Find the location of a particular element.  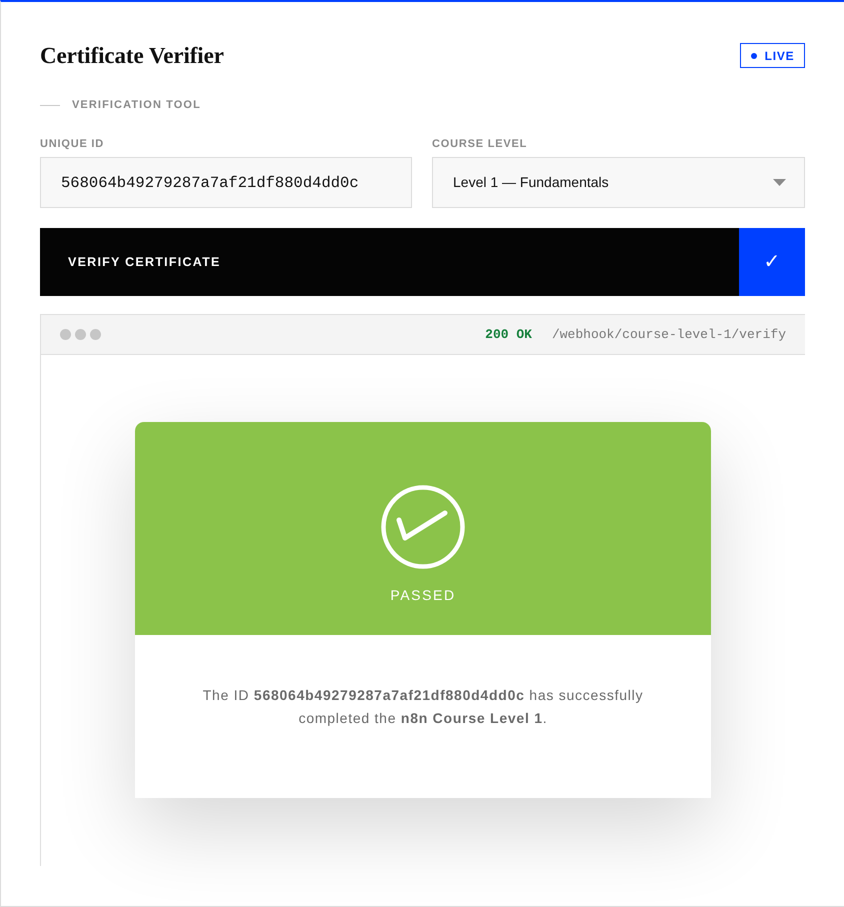

status-dot-icon is located at coordinates (753, 55).